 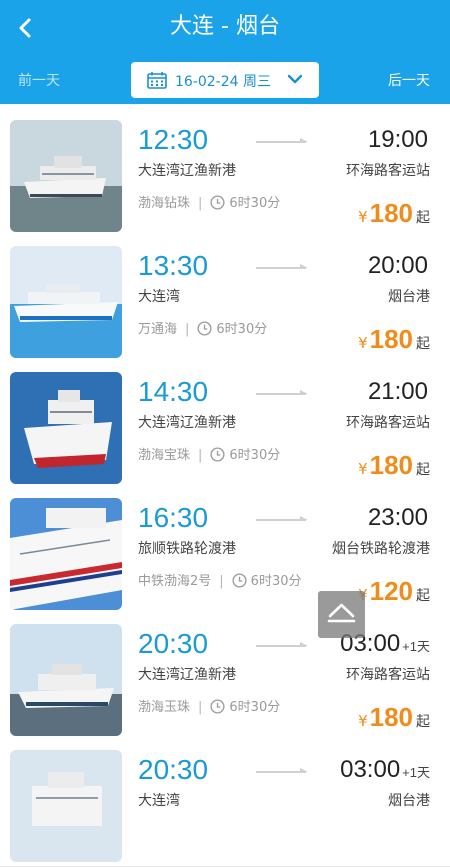 I want to click on arrival-time: 19:00, so click(x=397, y=139).